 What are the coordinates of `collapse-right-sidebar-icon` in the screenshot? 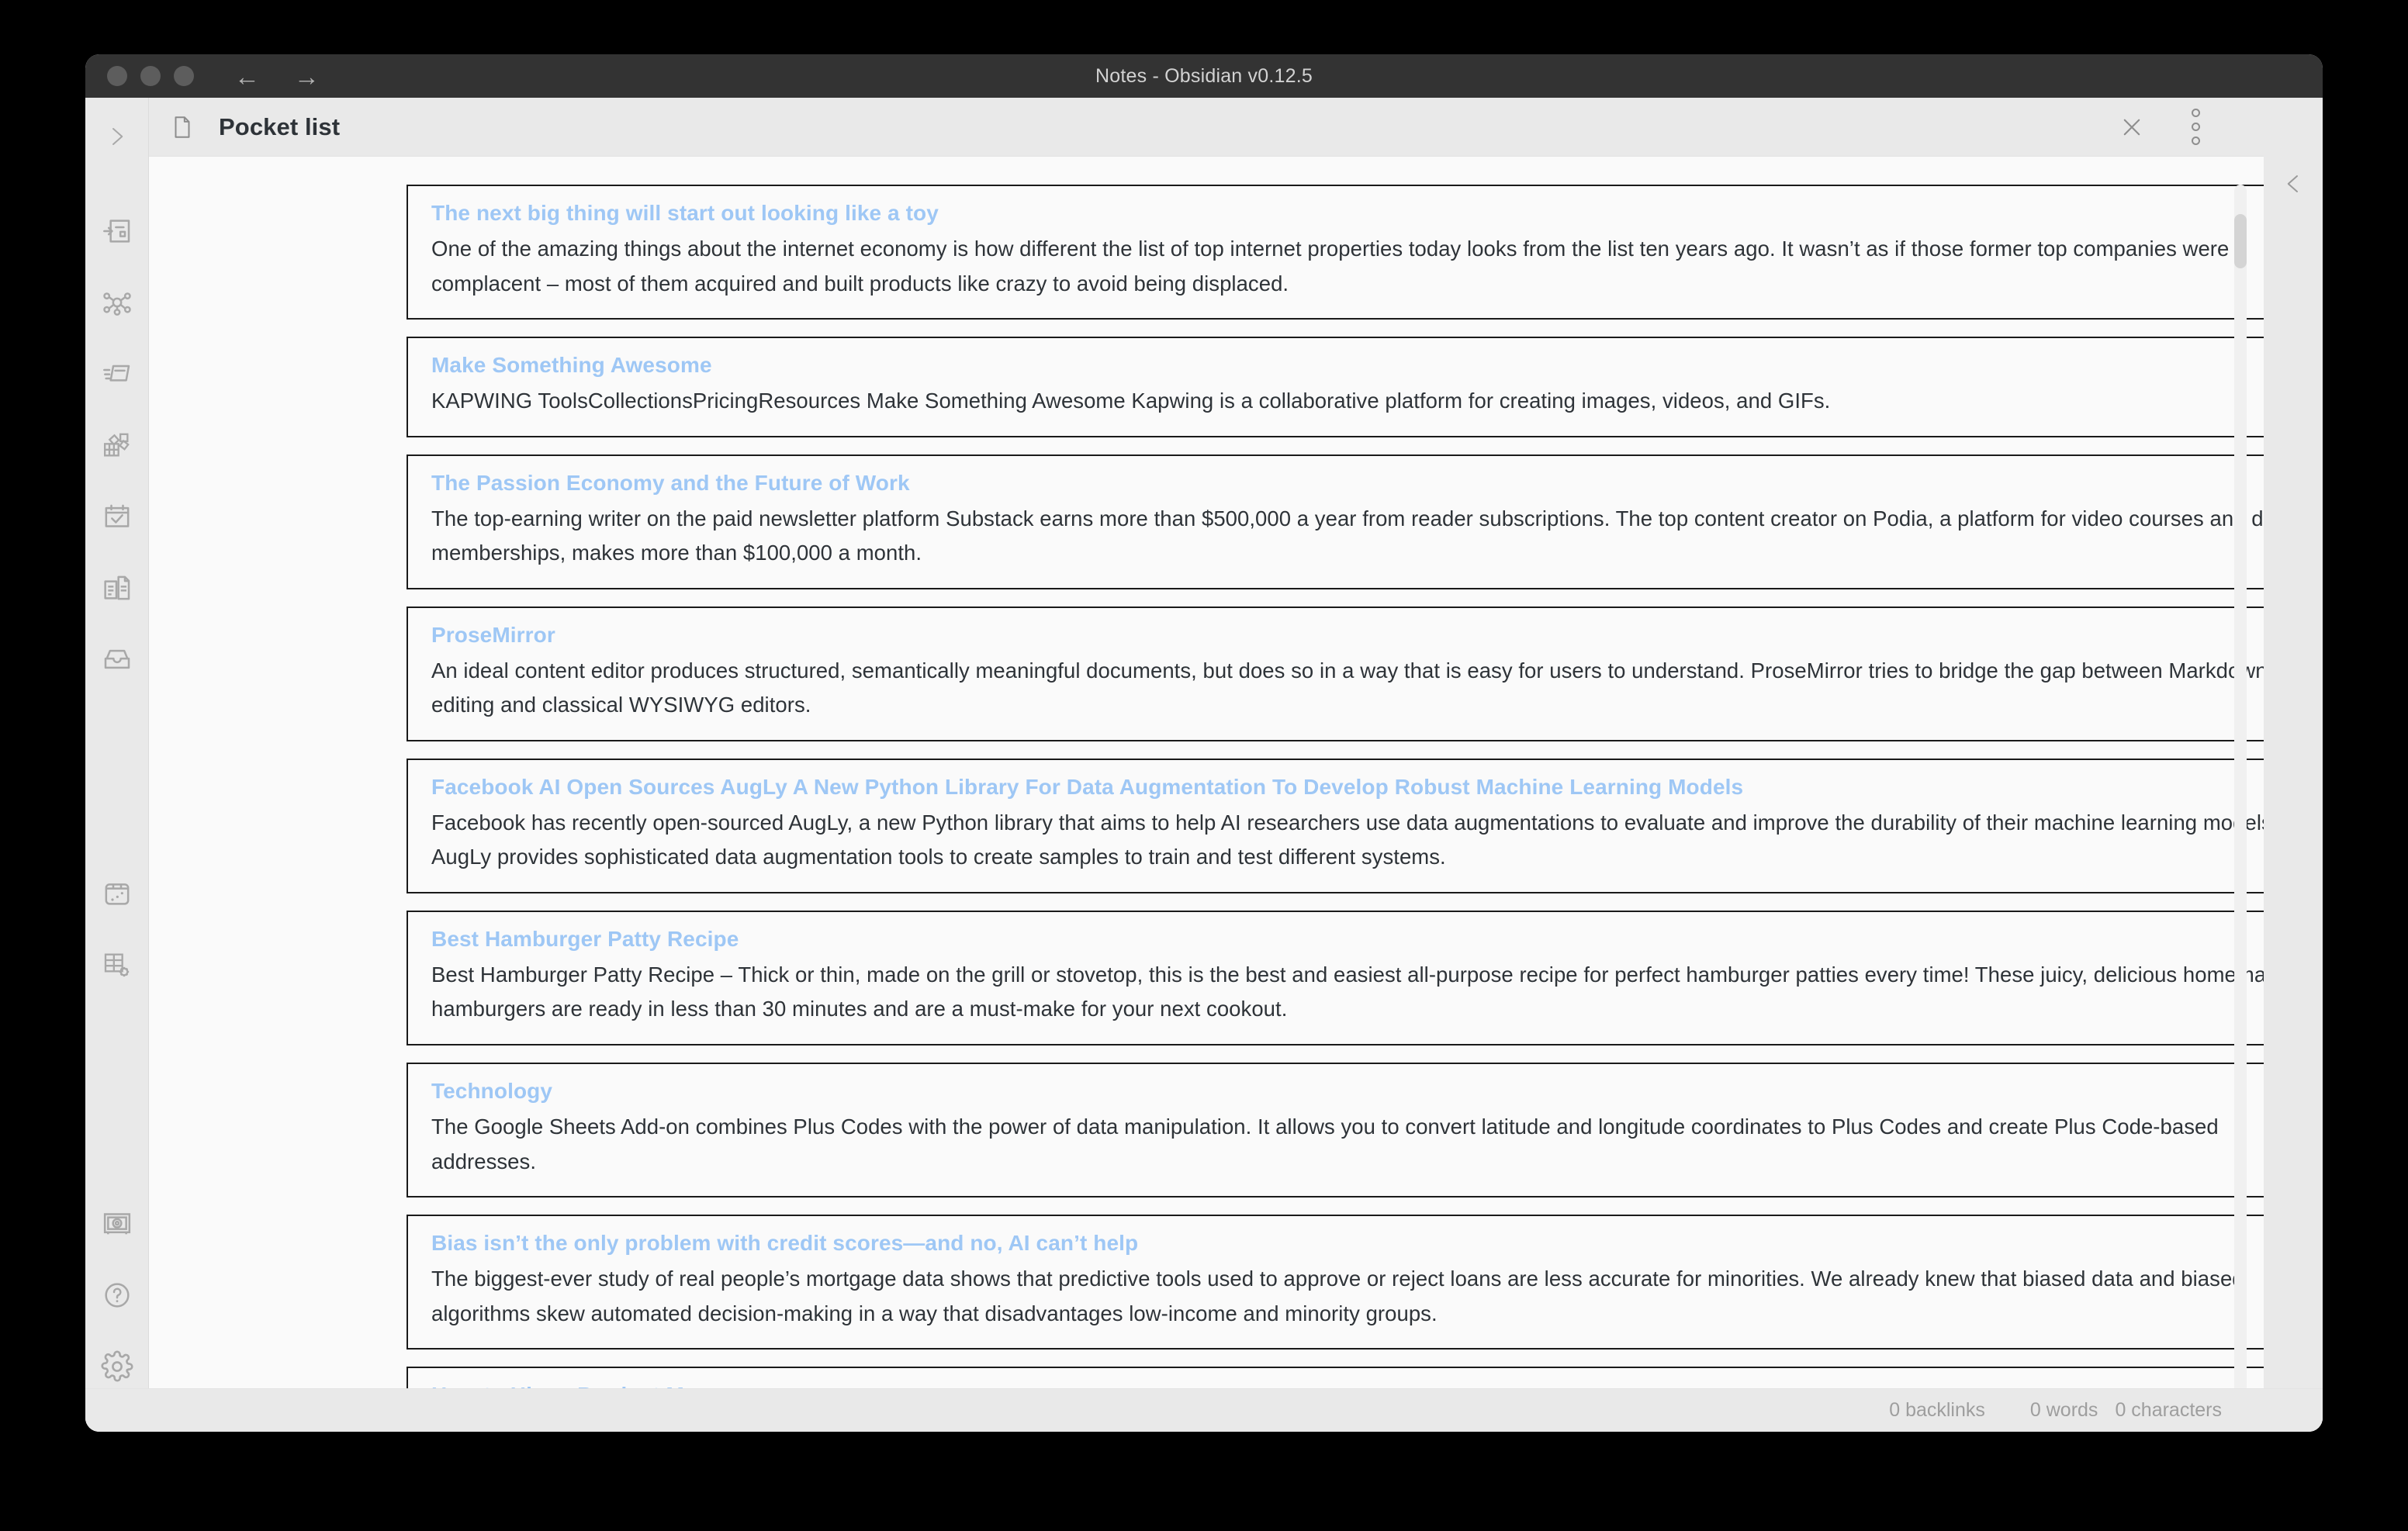 It's located at (2293, 802).